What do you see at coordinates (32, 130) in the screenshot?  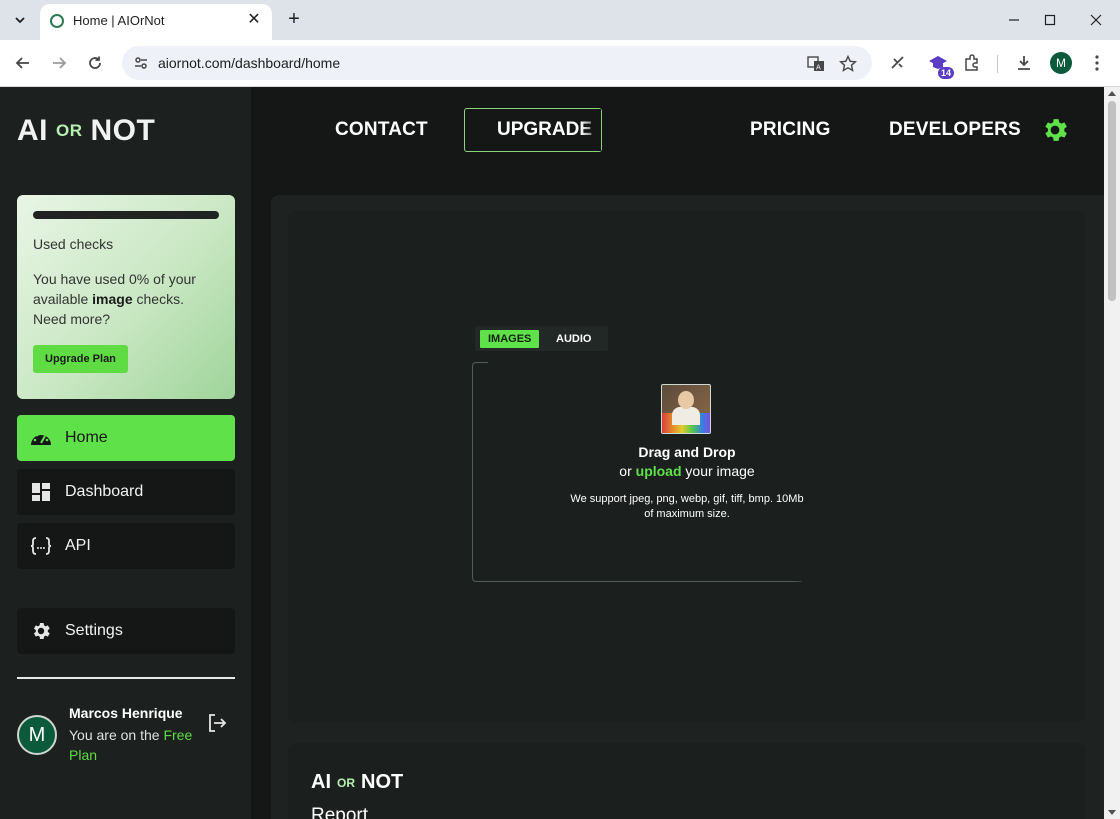 I see `logo-ai-text: AI` at bounding box center [32, 130].